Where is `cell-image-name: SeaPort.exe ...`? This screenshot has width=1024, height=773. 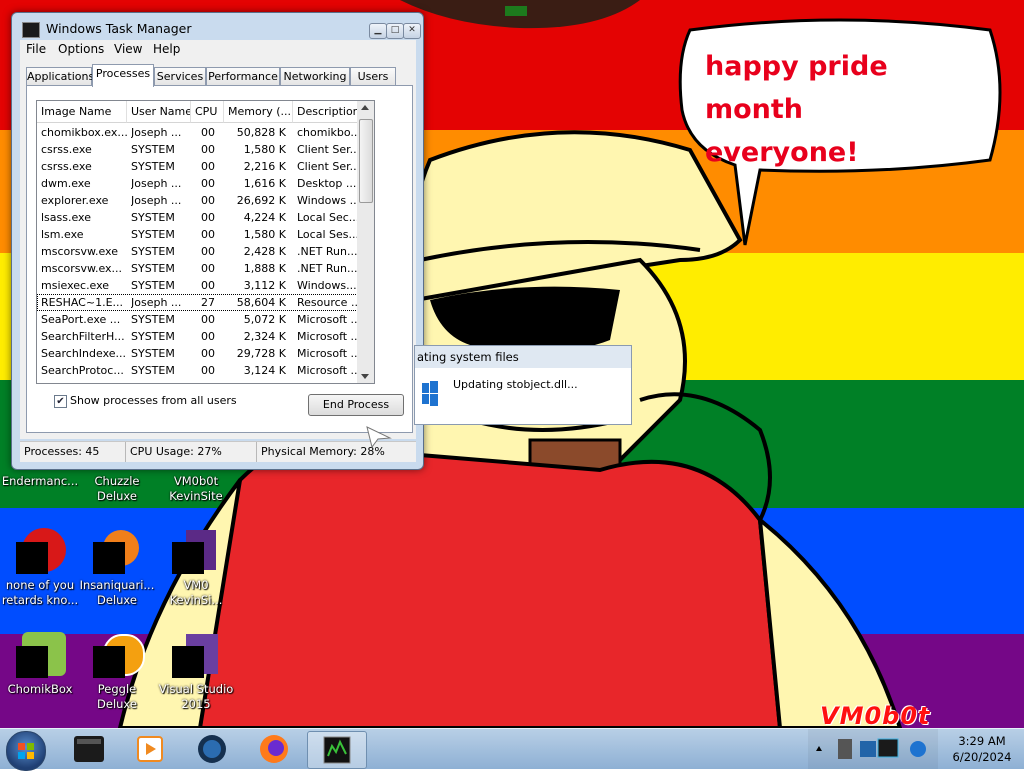 cell-image-name: SeaPort.exe ... is located at coordinates (81, 319).